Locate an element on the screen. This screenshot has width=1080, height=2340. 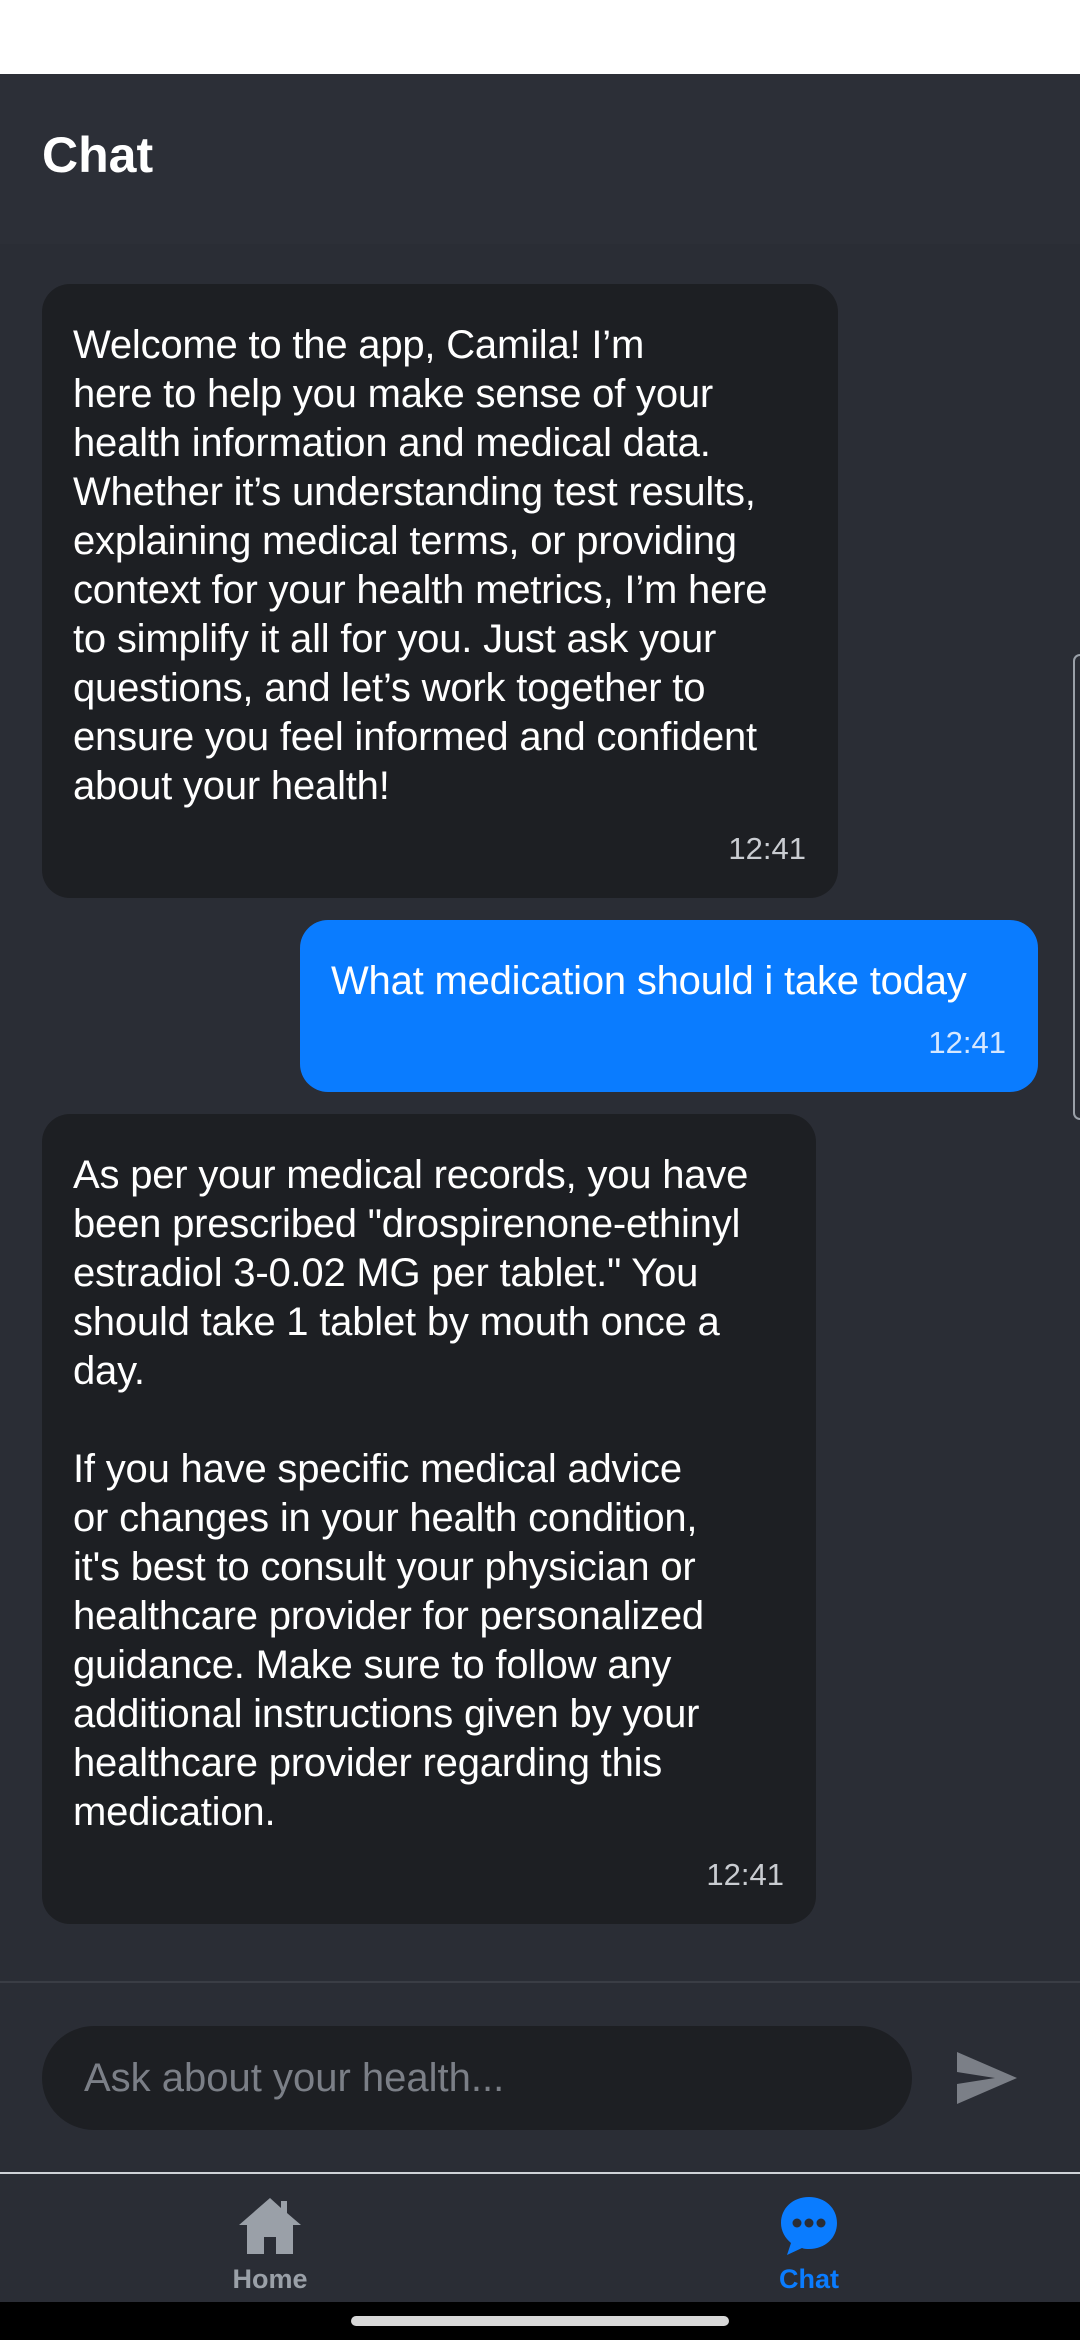
nav-label-home: Home is located at coordinates (270, 2279).